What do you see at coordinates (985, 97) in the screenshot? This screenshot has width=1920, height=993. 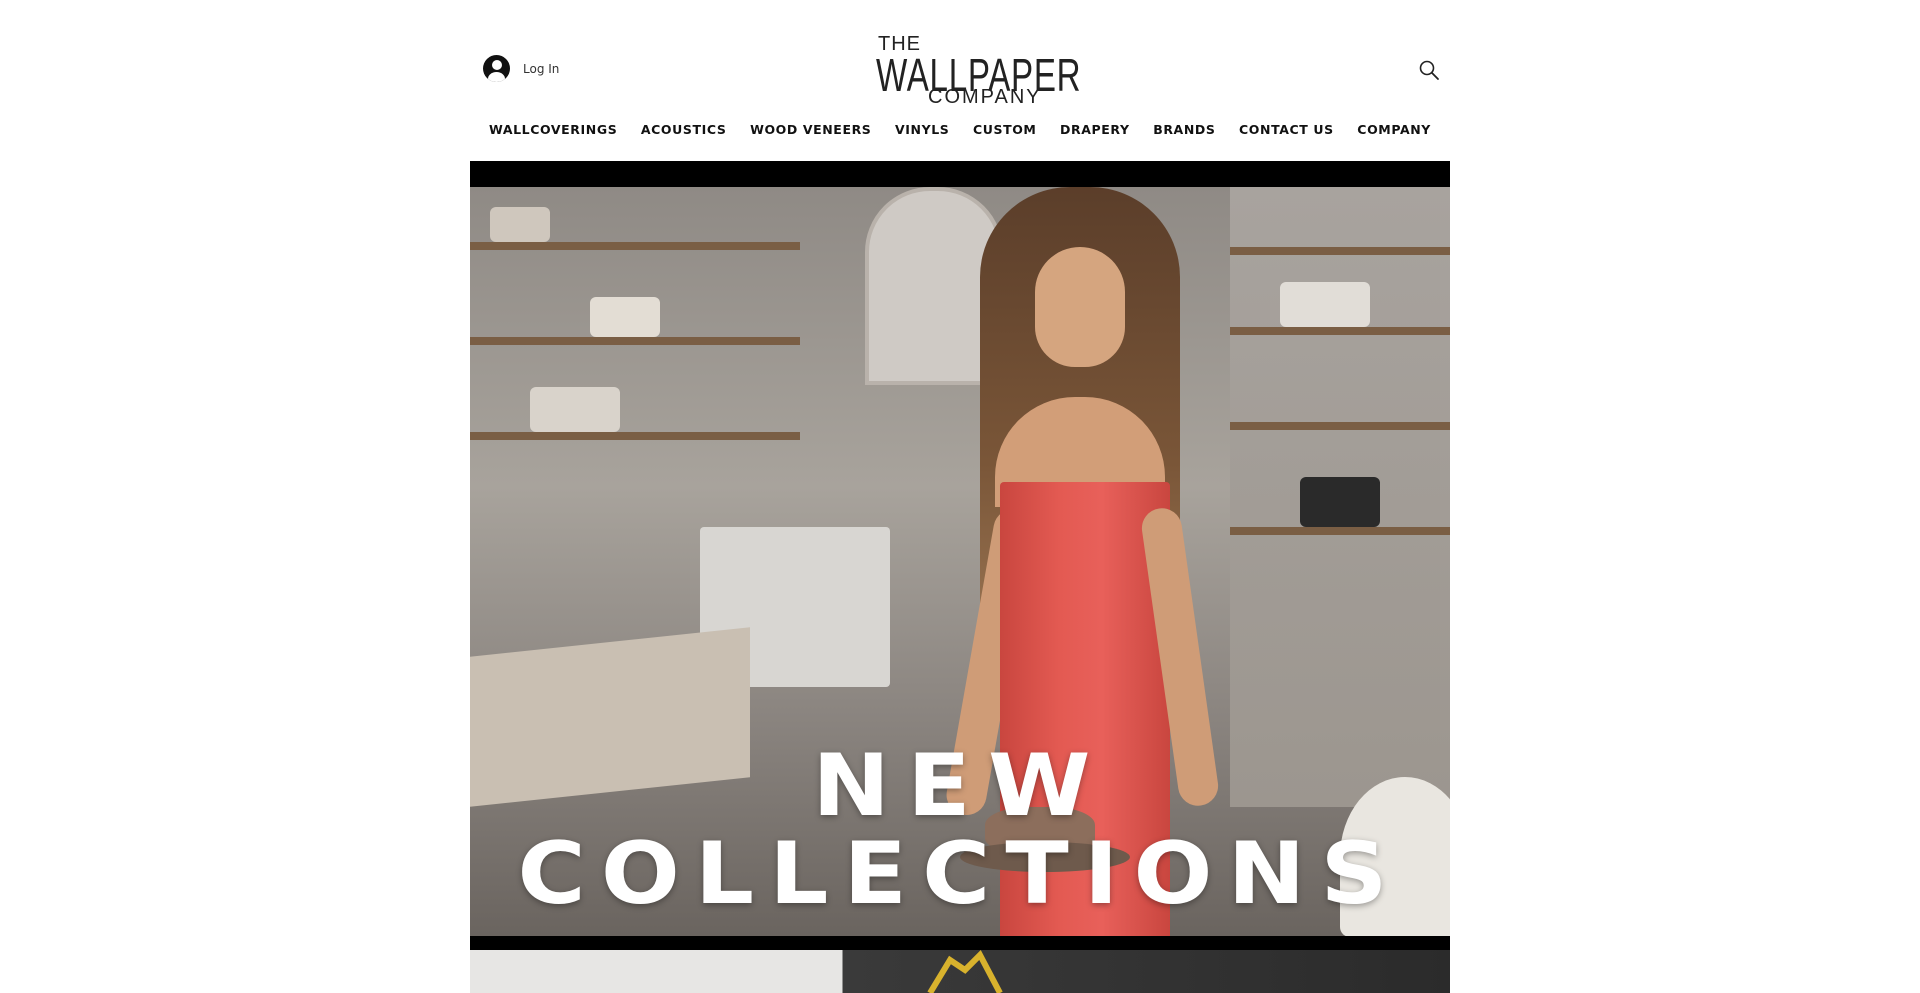 I see `logo-company: COMPANY` at bounding box center [985, 97].